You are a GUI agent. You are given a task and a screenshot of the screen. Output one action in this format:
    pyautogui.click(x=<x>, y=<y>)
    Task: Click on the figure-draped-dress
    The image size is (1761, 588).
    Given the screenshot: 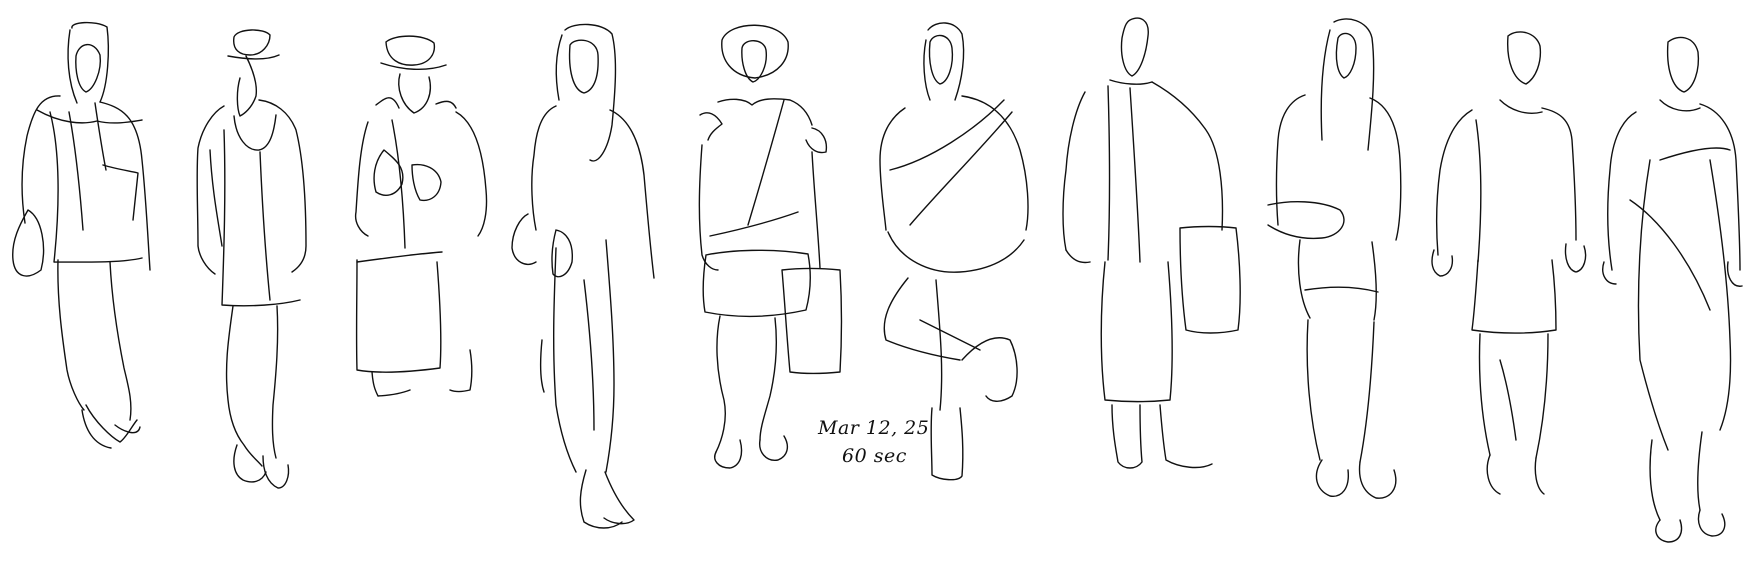 What is the action you would take?
    pyautogui.click(x=1672, y=289)
    